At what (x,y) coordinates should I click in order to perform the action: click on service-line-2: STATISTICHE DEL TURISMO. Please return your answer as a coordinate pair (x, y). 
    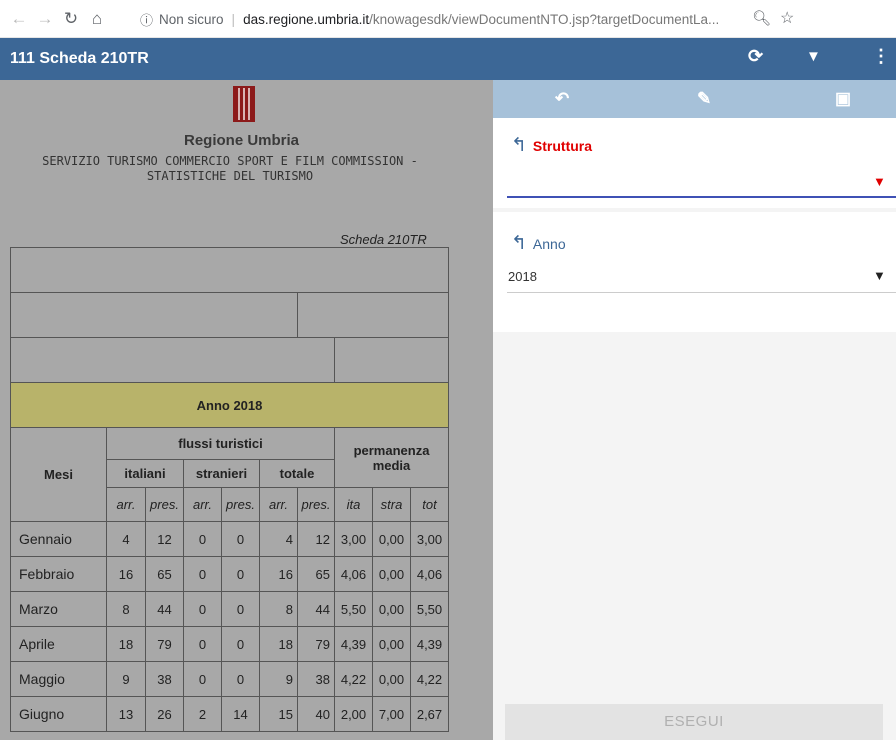
    Looking at the image, I should click on (230, 176).